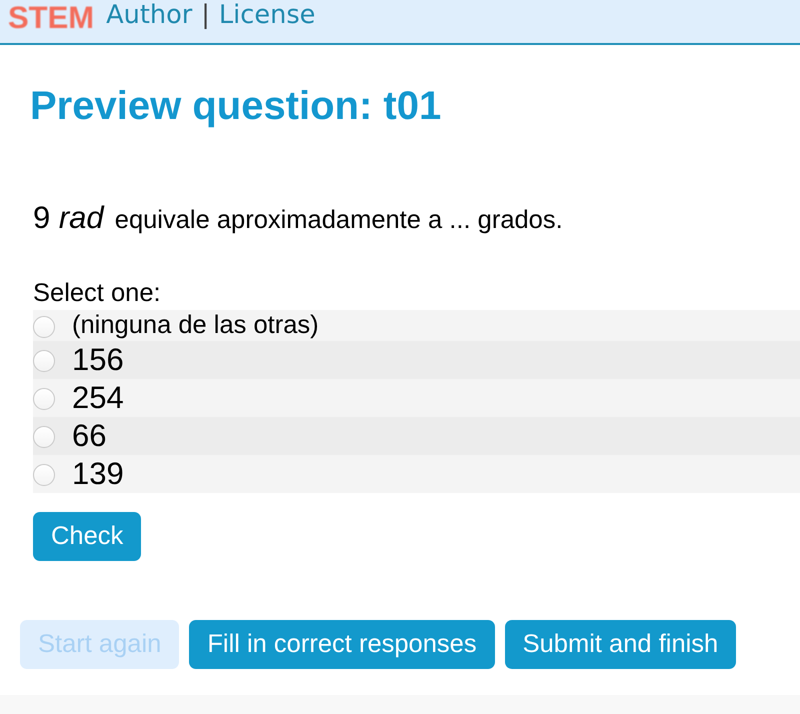 The width and height of the screenshot is (800, 714). I want to click on author-link: Author, so click(149, 15).